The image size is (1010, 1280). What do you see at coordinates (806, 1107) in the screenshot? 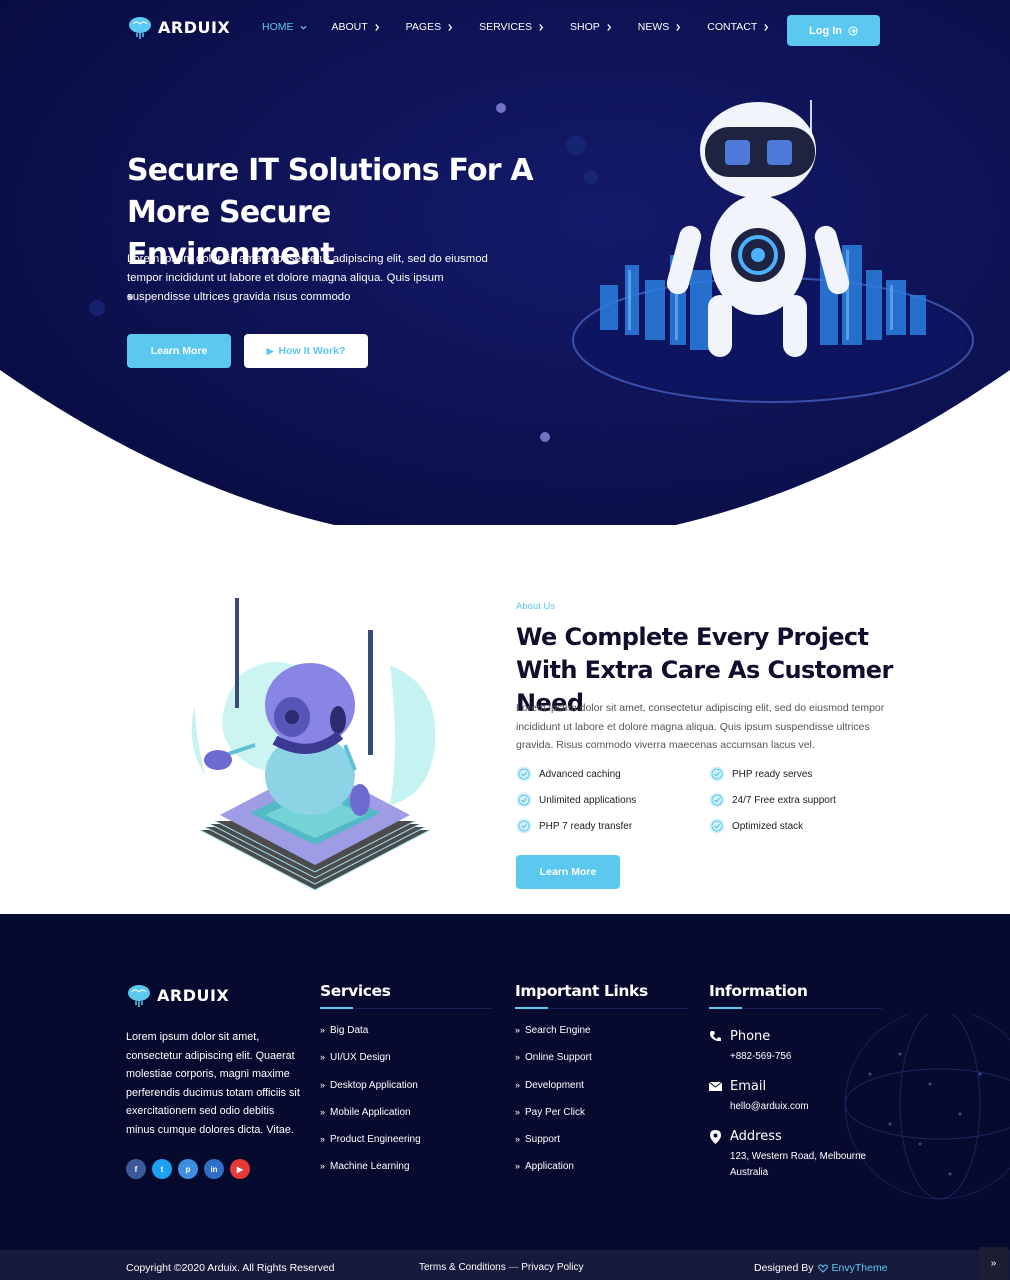
I see `email-value: hello@arduix.com` at bounding box center [806, 1107].